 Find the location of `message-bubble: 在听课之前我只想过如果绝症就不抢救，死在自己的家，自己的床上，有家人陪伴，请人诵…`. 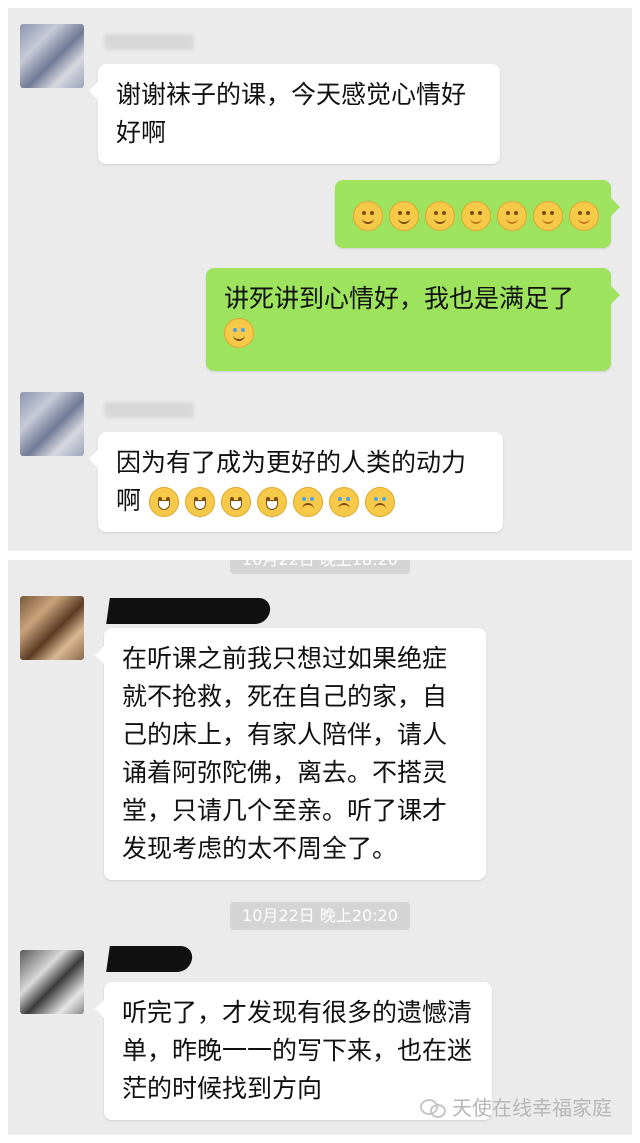

message-bubble: 在听课之前我只想过如果绝症就不抢救，死在自己的家，自己的床上，有家人陪伴，请人诵… is located at coordinates (290, 754).